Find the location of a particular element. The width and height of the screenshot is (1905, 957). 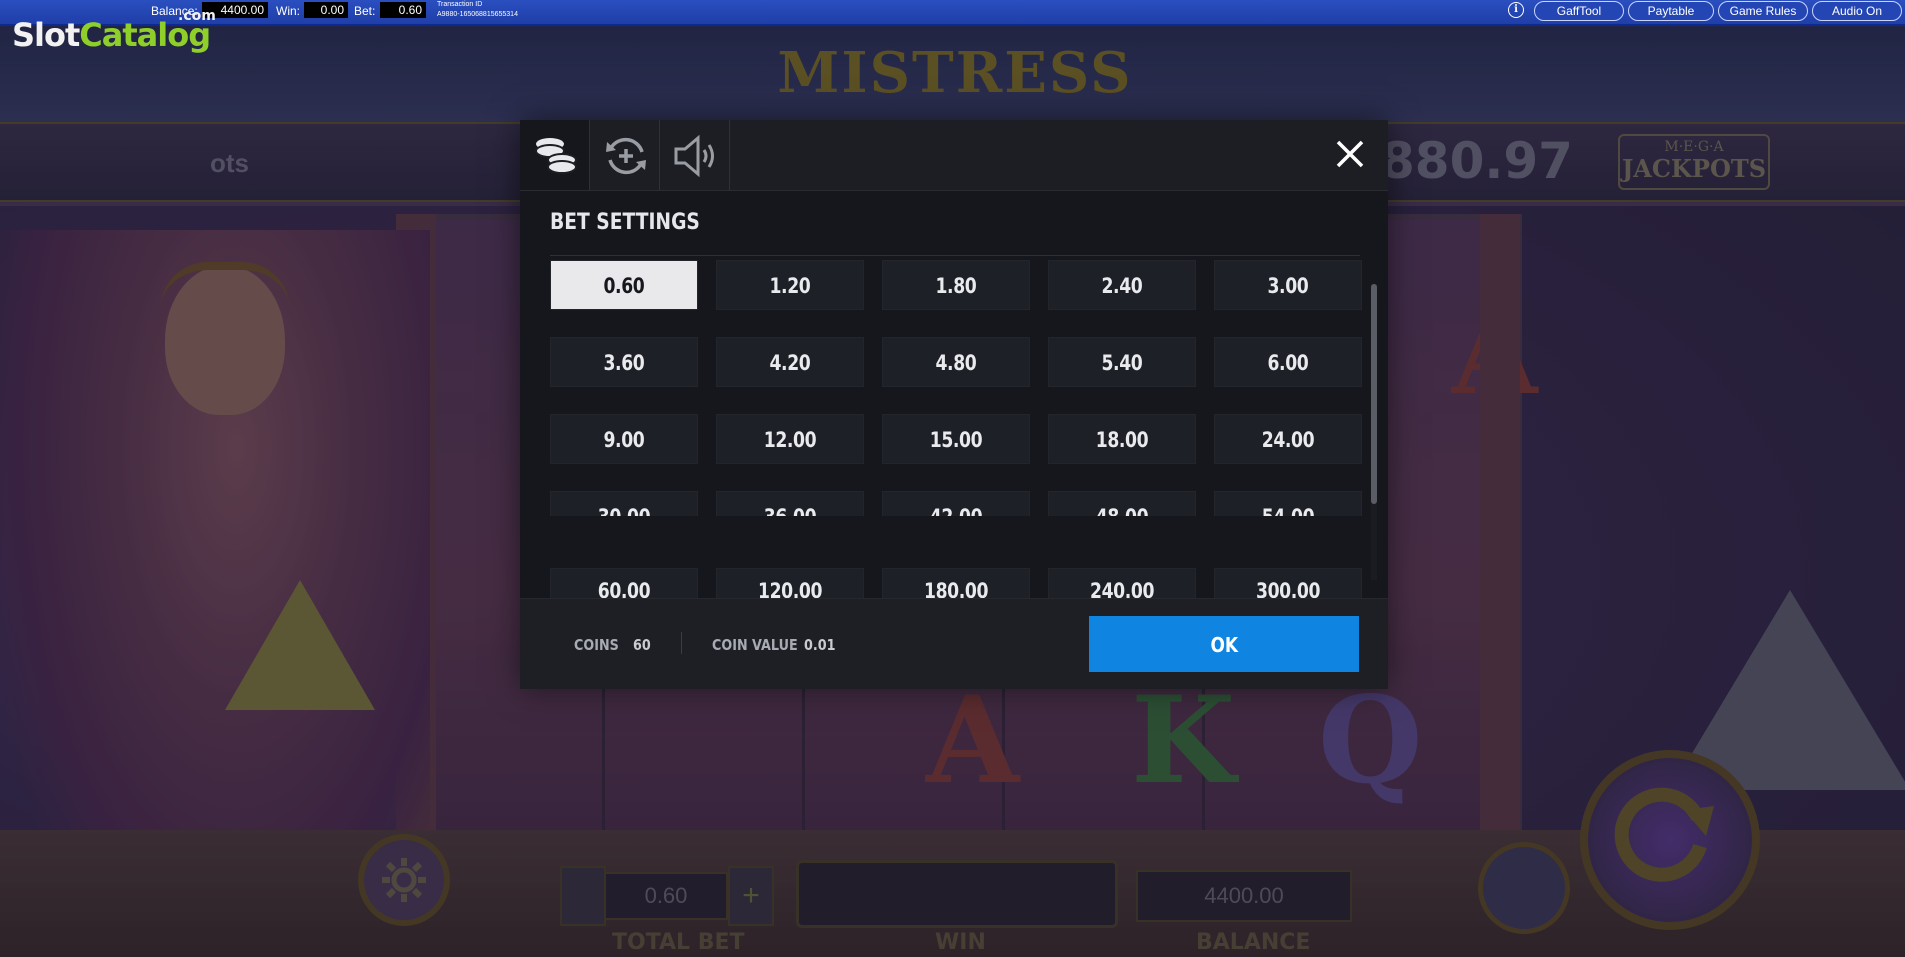

tab-bet-settings is located at coordinates (555, 155).